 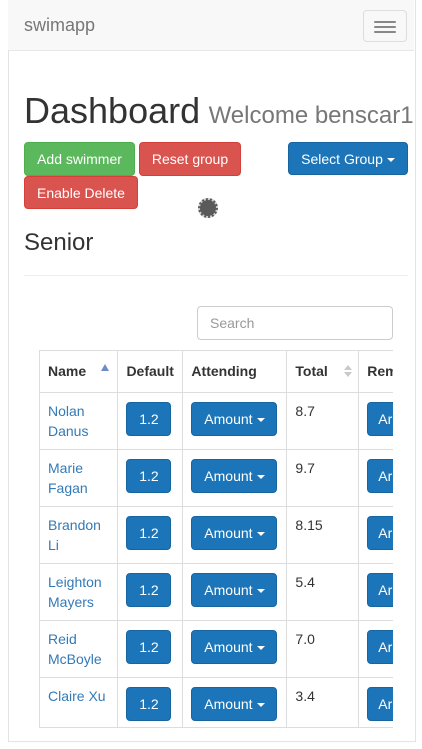 What do you see at coordinates (81, 192) in the screenshot?
I see `enable-delete-button: Enable Delete` at bounding box center [81, 192].